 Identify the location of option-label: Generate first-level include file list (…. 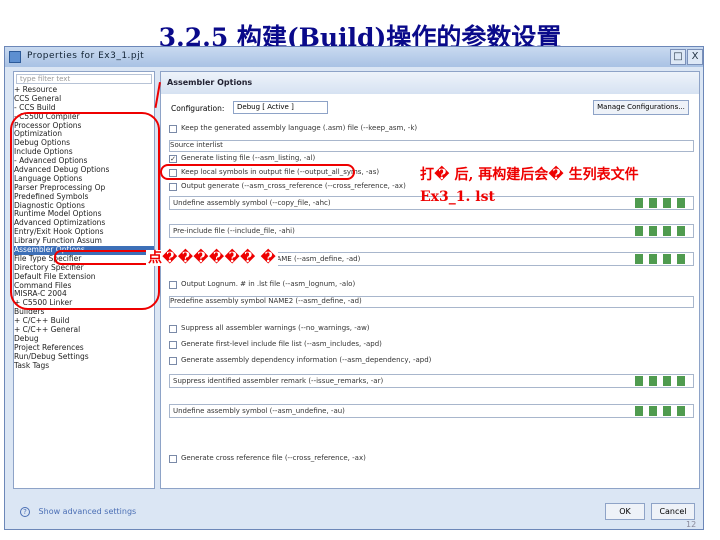
(281, 344).